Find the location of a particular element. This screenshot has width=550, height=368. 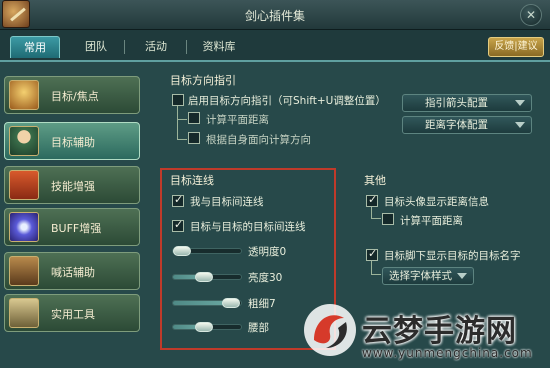

window-title: 剑心插件集 is located at coordinates (274, 16).